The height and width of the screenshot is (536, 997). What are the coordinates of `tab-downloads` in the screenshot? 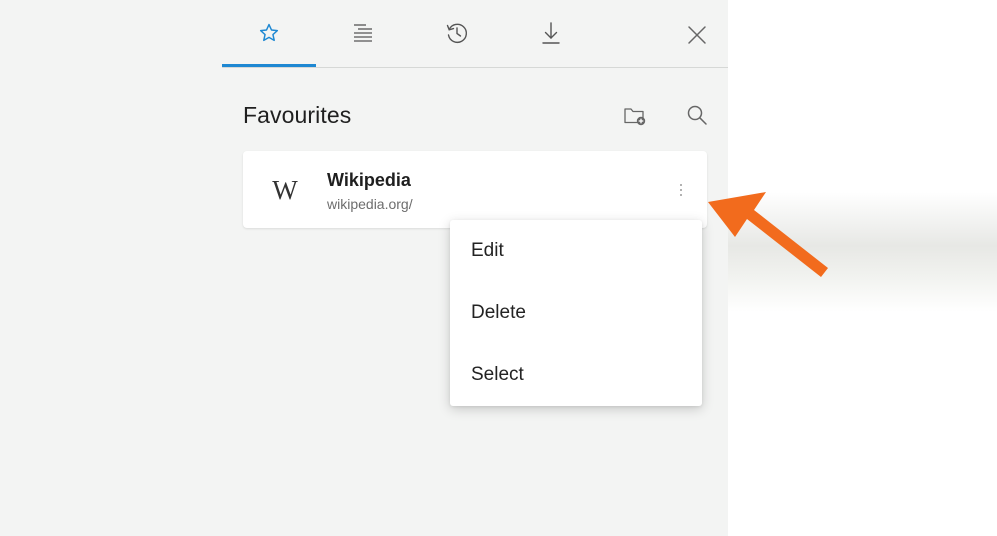 It's located at (551, 33).